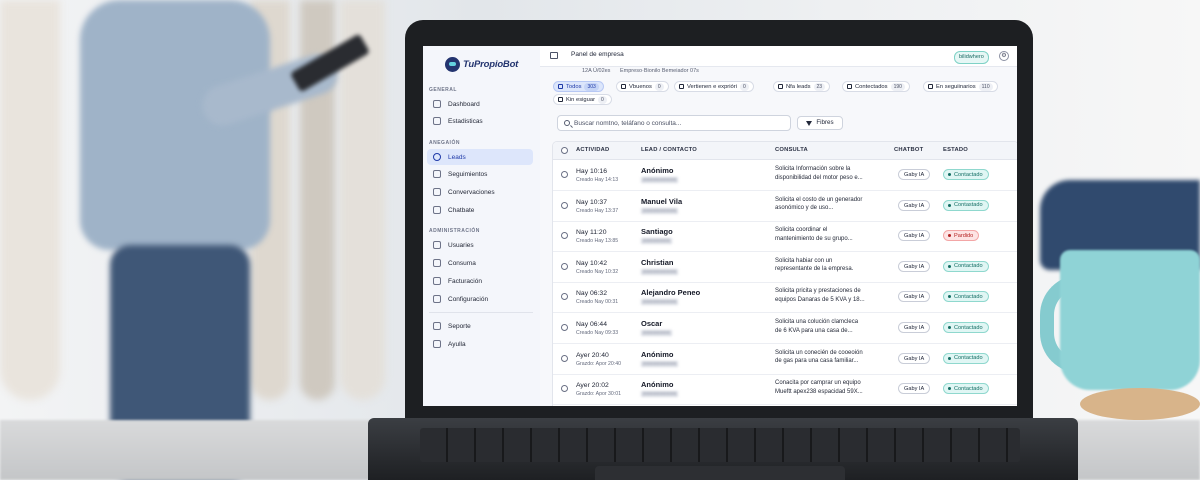 The width and height of the screenshot is (1200, 480). Describe the element at coordinates (656, 333) in the screenshot. I see `lead-phone-blurred: ●●●●●●●●` at that location.